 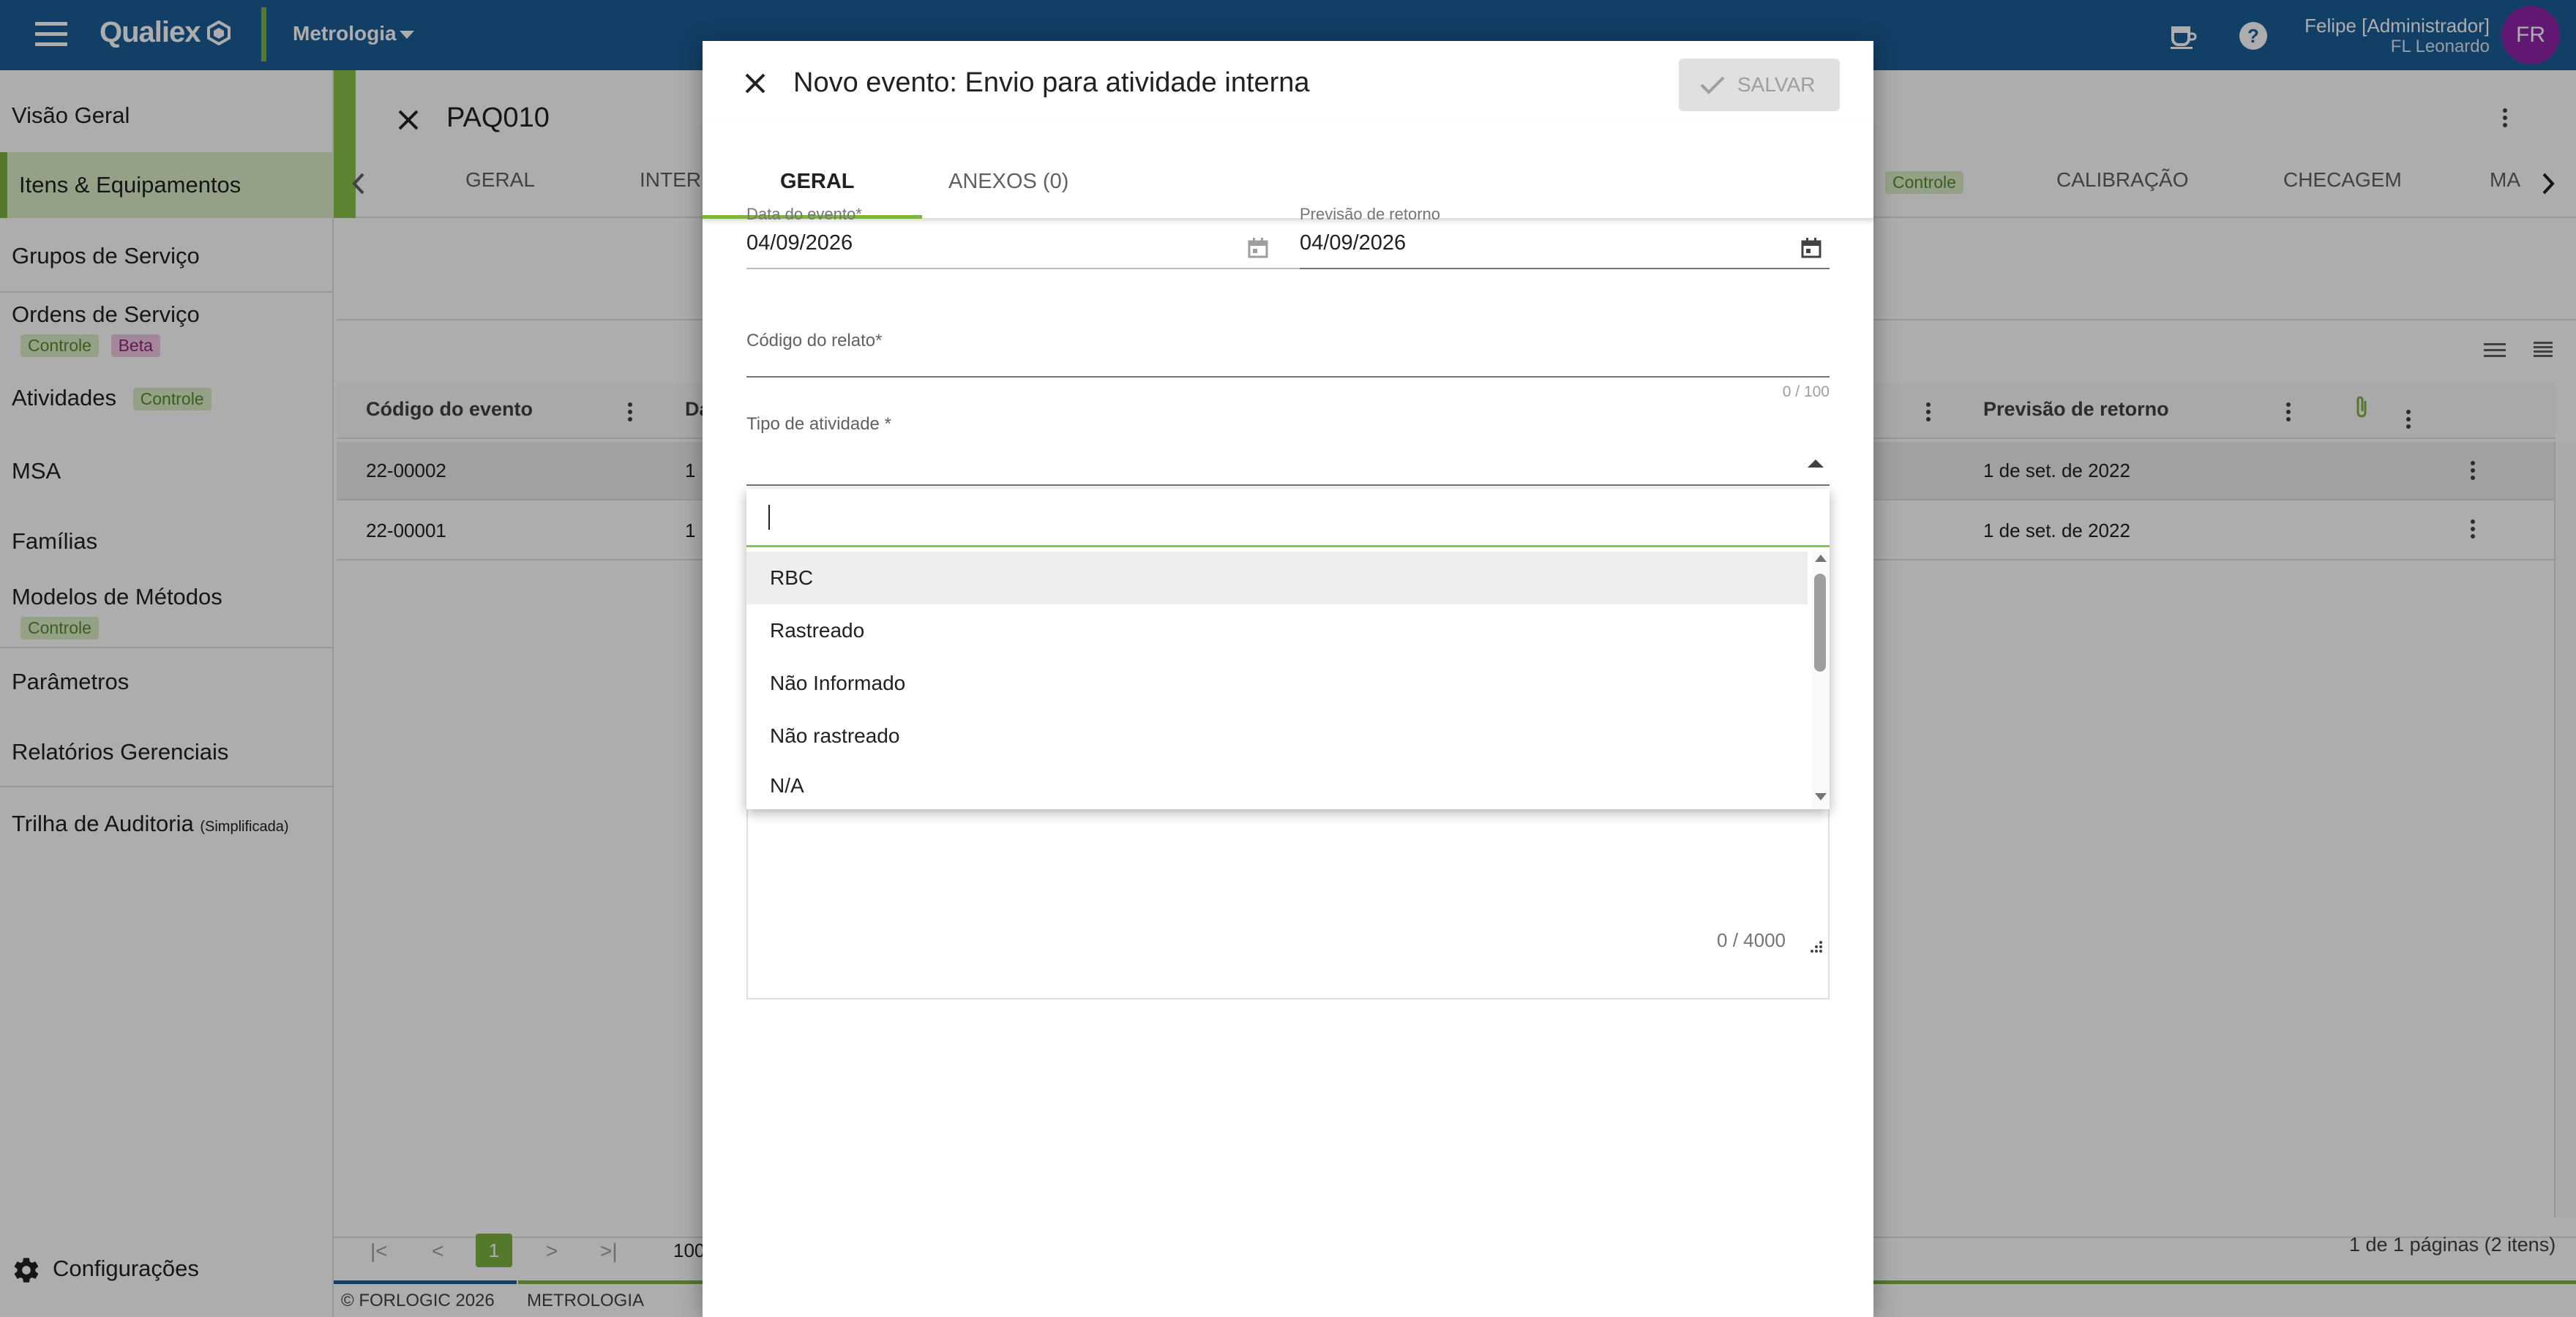 What do you see at coordinates (755, 83) in the screenshot?
I see `close-icon` at bounding box center [755, 83].